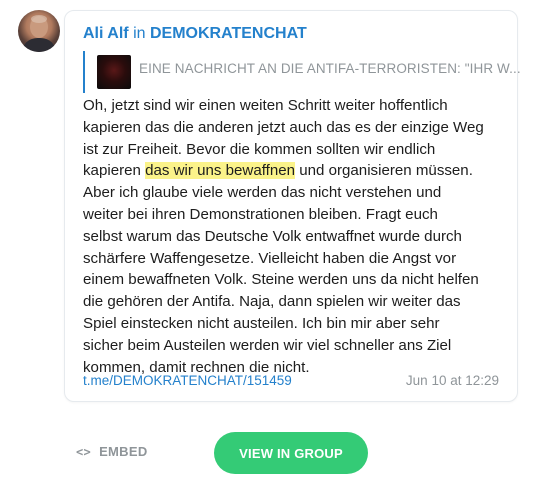 This screenshot has width=553, height=479. Describe the element at coordinates (187, 380) in the screenshot. I see `message-link: t.me/DEMOKRATENCHAT/151459` at that location.